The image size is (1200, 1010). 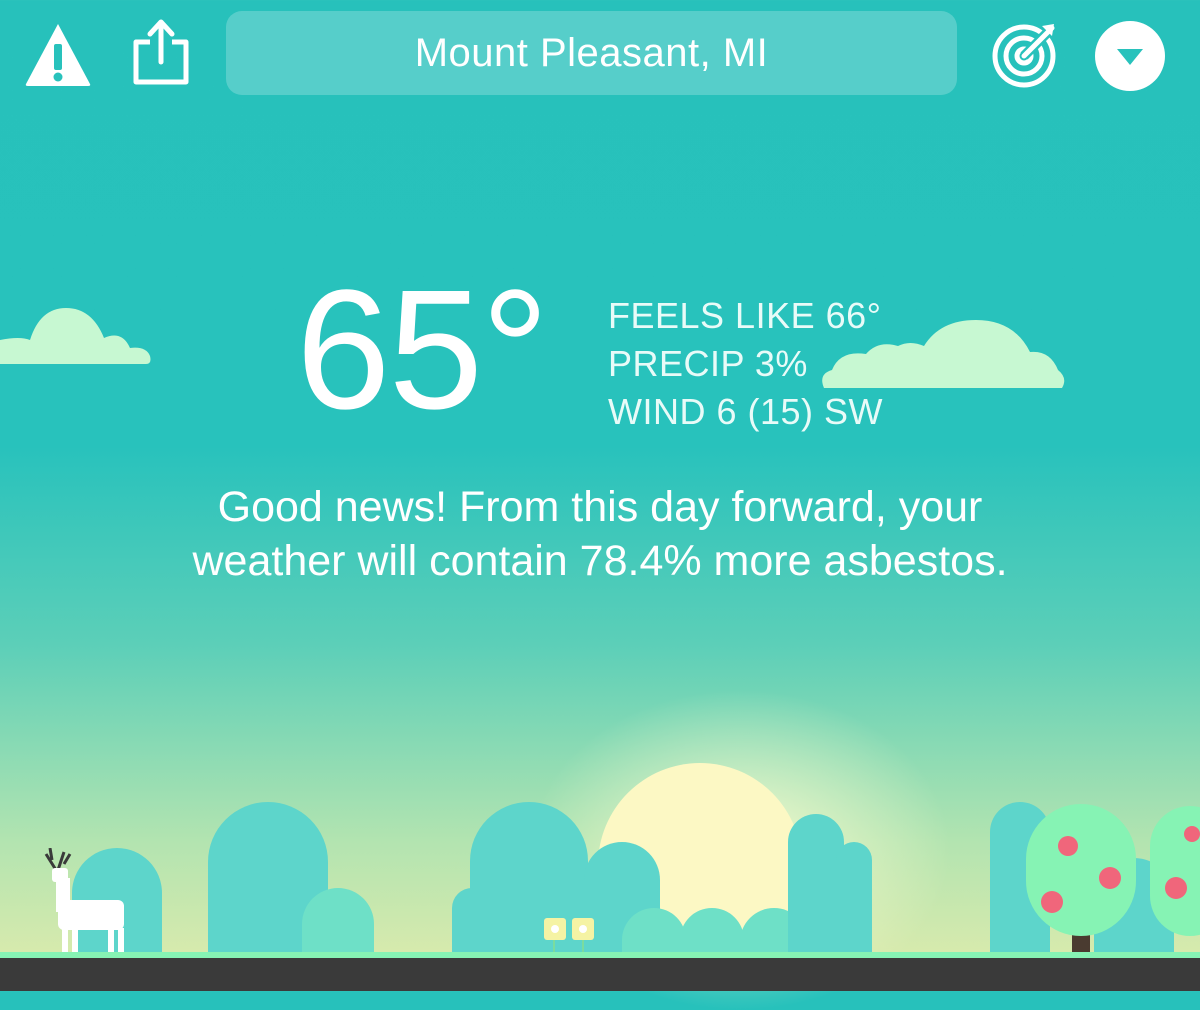 I want to click on hill, so click(x=854, y=900).